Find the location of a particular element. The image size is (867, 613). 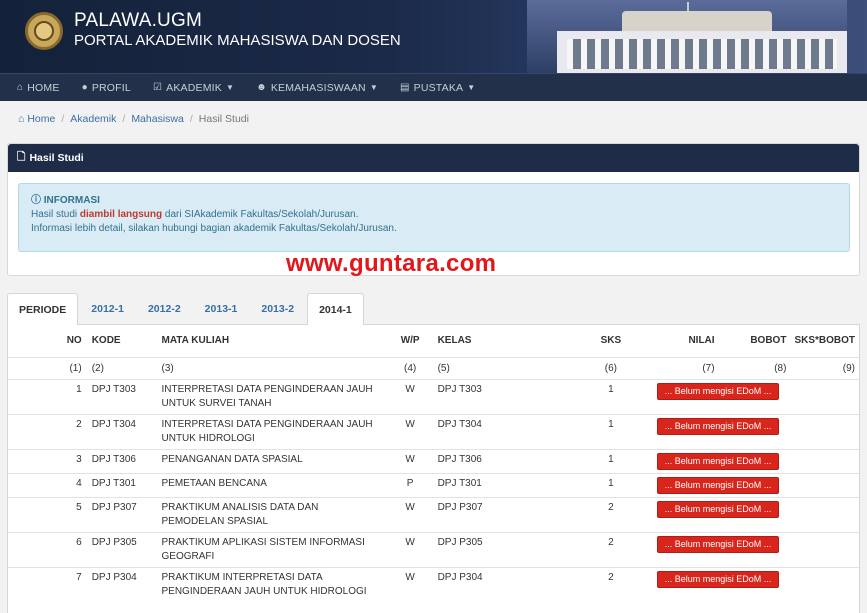

panel-title: Hasil Studi is located at coordinates (56, 158).